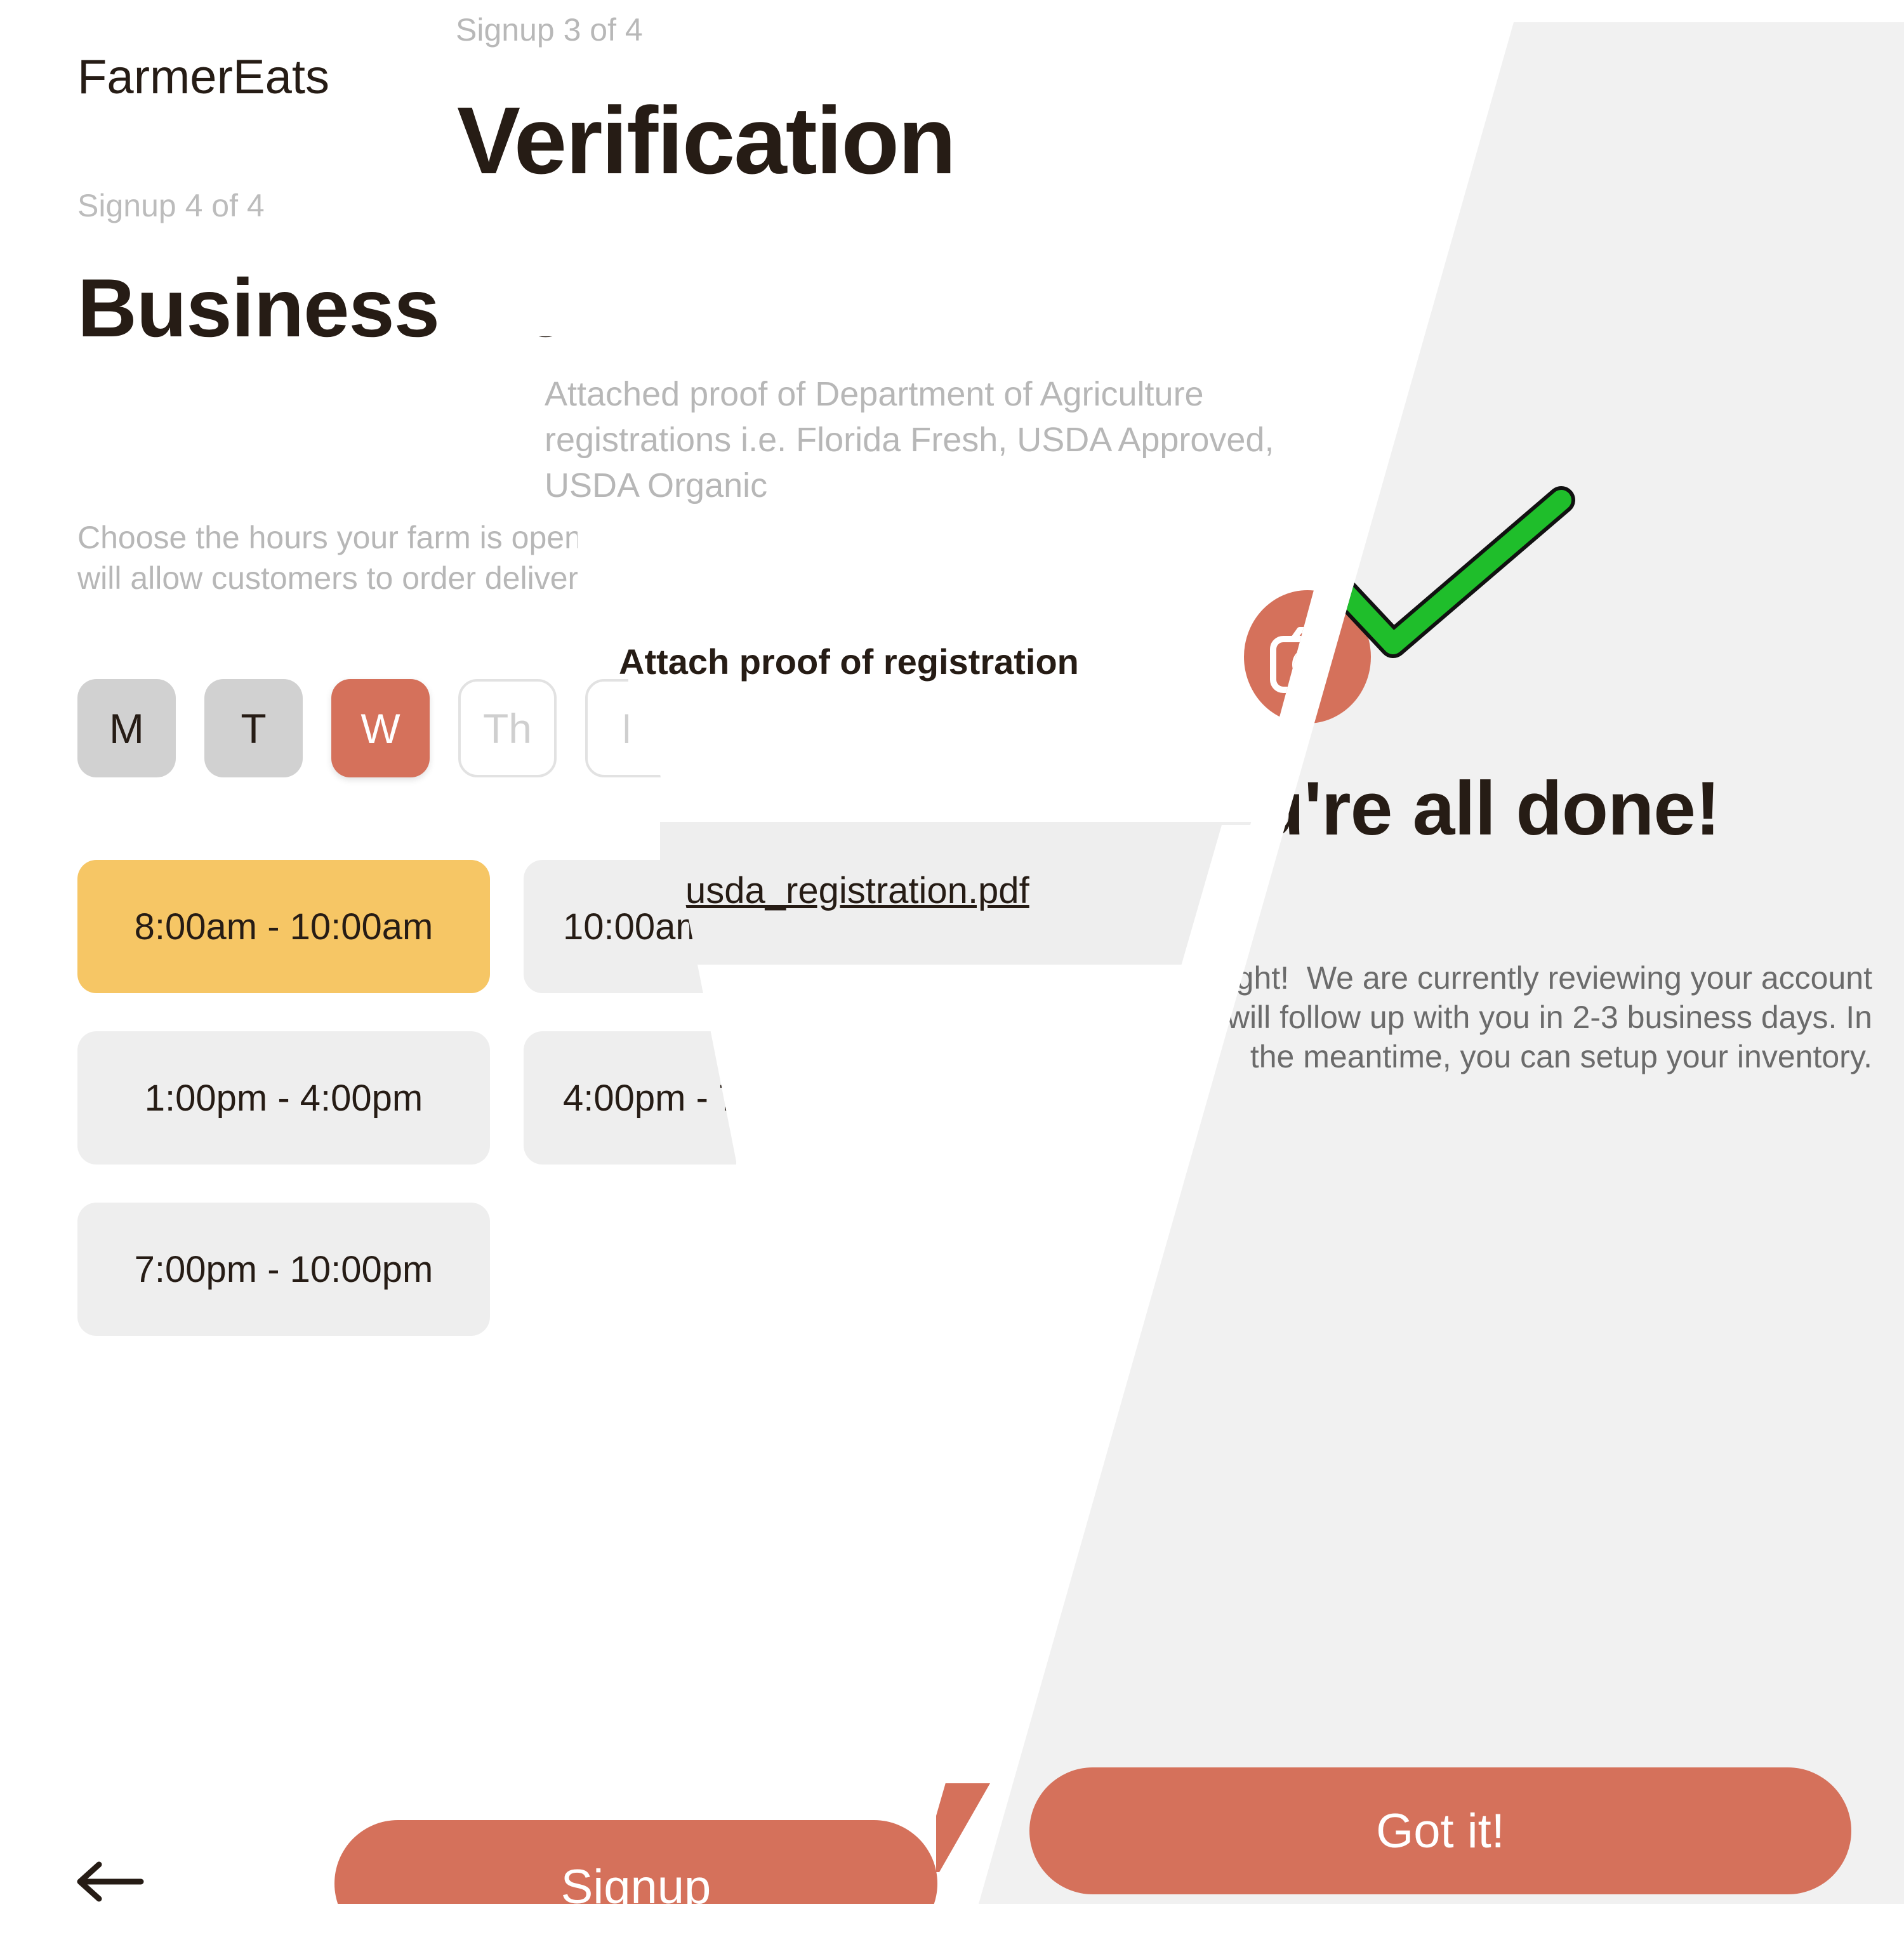 The height and width of the screenshot is (1947, 1904). What do you see at coordinates (254, 728) in the screenshot?
I see `day-tuesday: T` at bounding box center [254, 728].